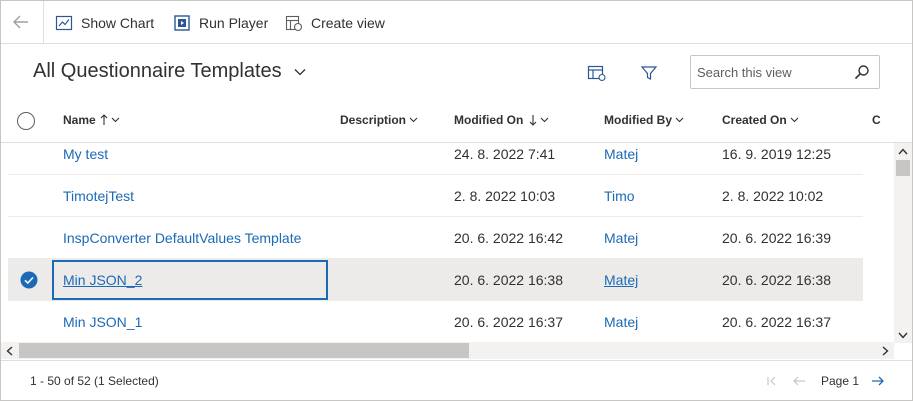 The width and height of the screenshot is (913, 401). I want to click on select-all-checkbox, so click(26, 121).